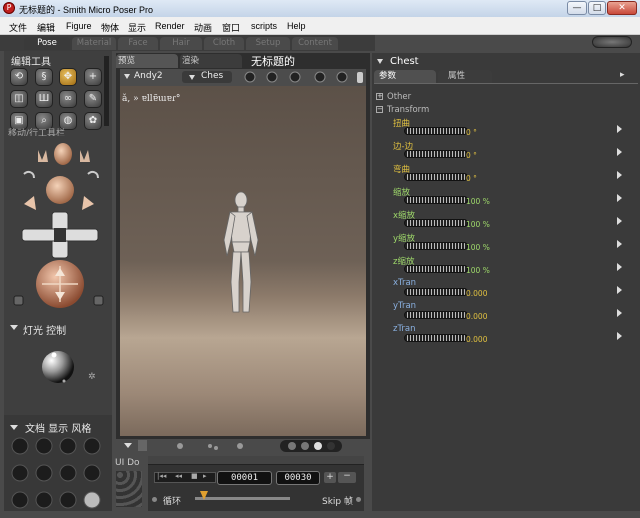 Image resolution: width=640 pixels, height=518 pixels. I want to click on tab-material: Material, so click(94, 43).